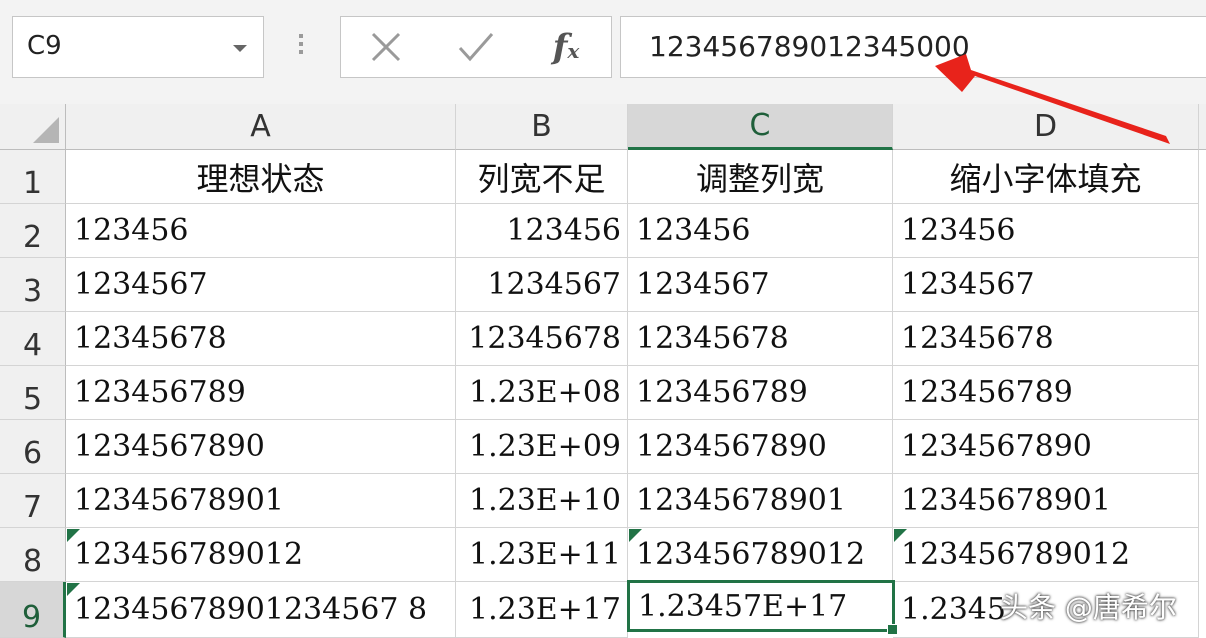  Describe the element at coordinates (1052, 99) in the screenshot. I see `annotation-arrow-icon` at that location.